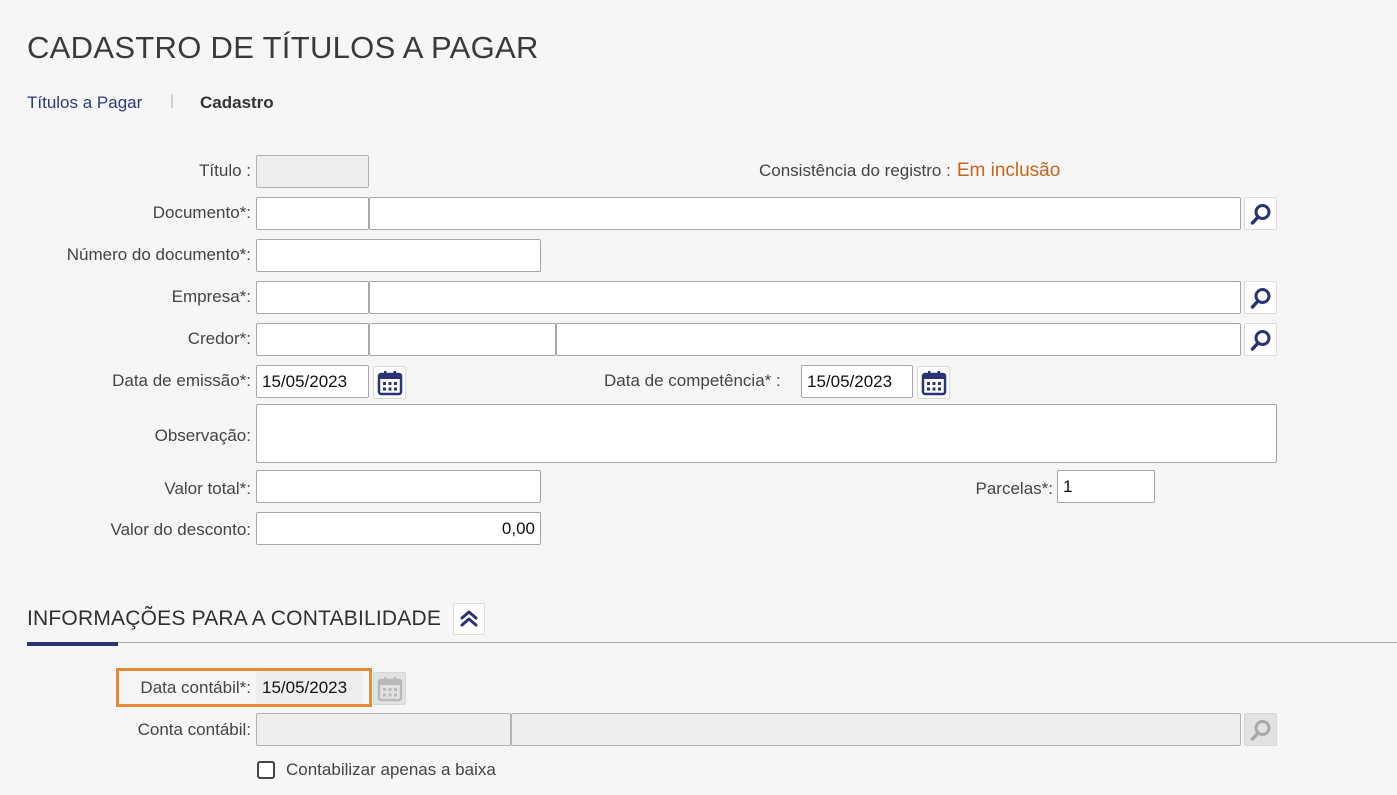 Image resolution: width=1397 pixels, height=795 pixels. Describe the element at coordinates (225, 170) in the screenshot. I see `titulo-label: Título :` at that location.